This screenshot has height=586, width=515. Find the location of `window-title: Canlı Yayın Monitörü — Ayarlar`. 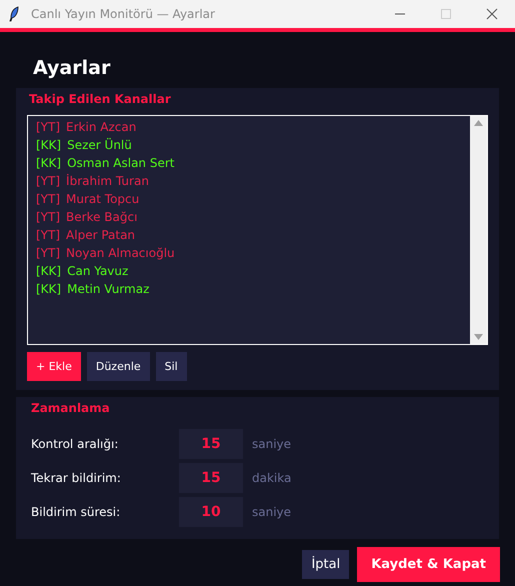

window-title: Canlı Yayın Monitörü — Ayarlar is located at coordinates (123, 14).